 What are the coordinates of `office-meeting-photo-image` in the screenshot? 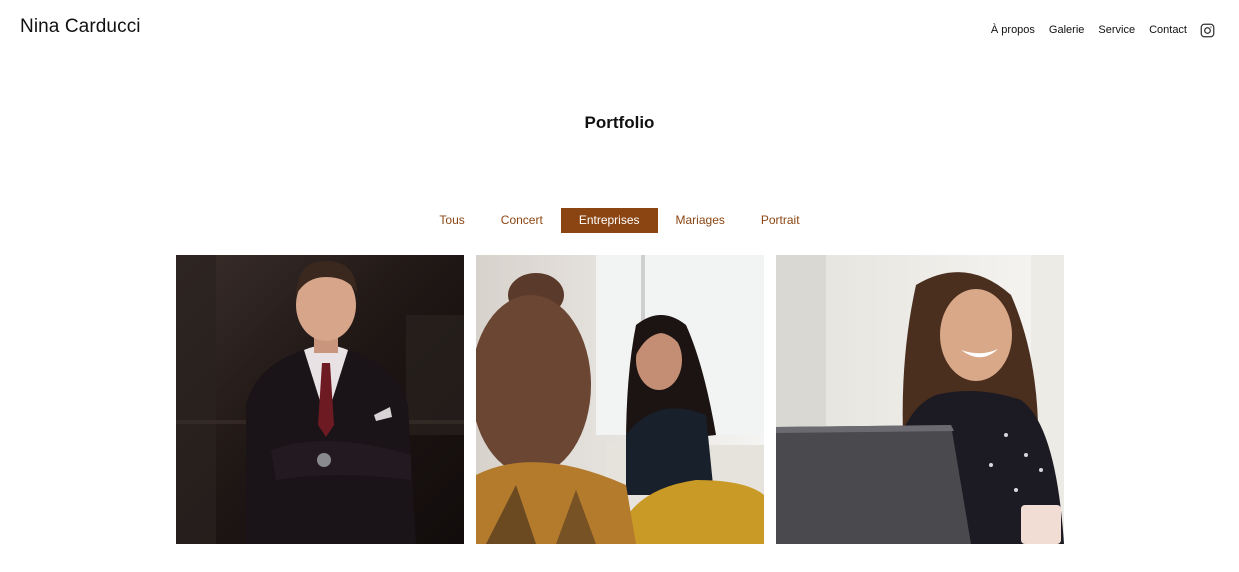 It's located at (620, 399).